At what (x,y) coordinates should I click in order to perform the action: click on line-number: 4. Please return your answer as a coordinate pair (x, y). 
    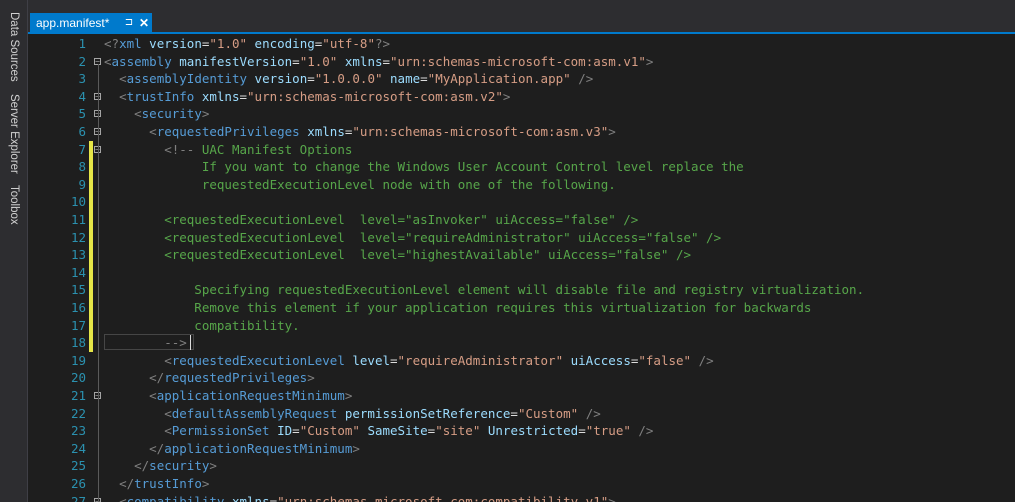
    Looking at the image, I should click on (82, 96).